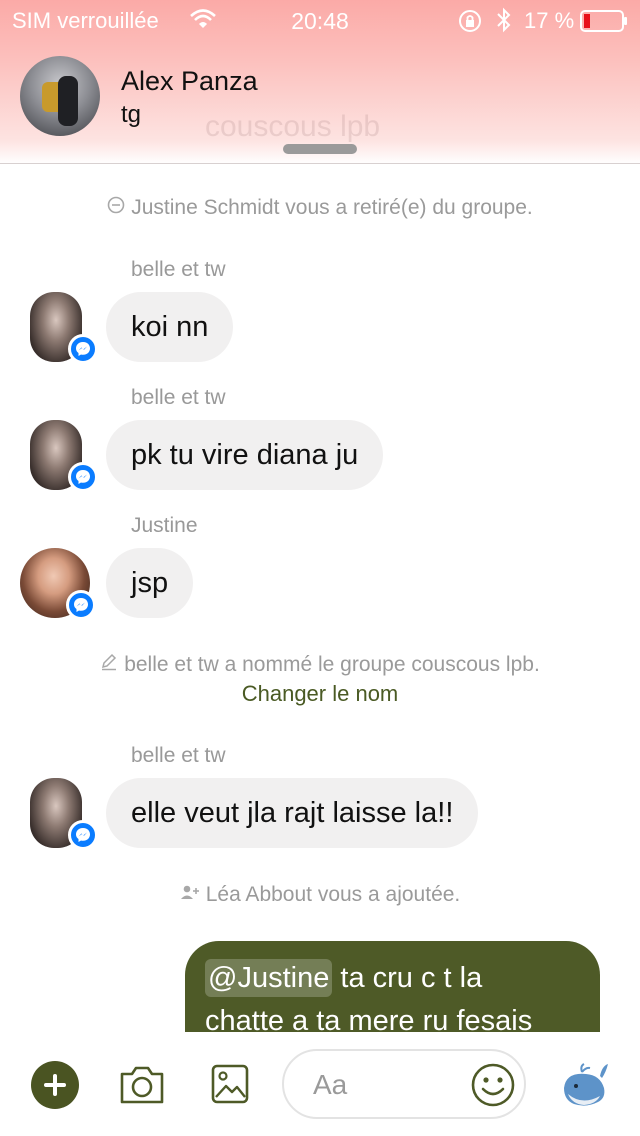 The height and width of the screenshot is (1136, 640). Describe the element at coordinates (470, 24) in the screenshot. I see `lock-rotation-icon` at that location.